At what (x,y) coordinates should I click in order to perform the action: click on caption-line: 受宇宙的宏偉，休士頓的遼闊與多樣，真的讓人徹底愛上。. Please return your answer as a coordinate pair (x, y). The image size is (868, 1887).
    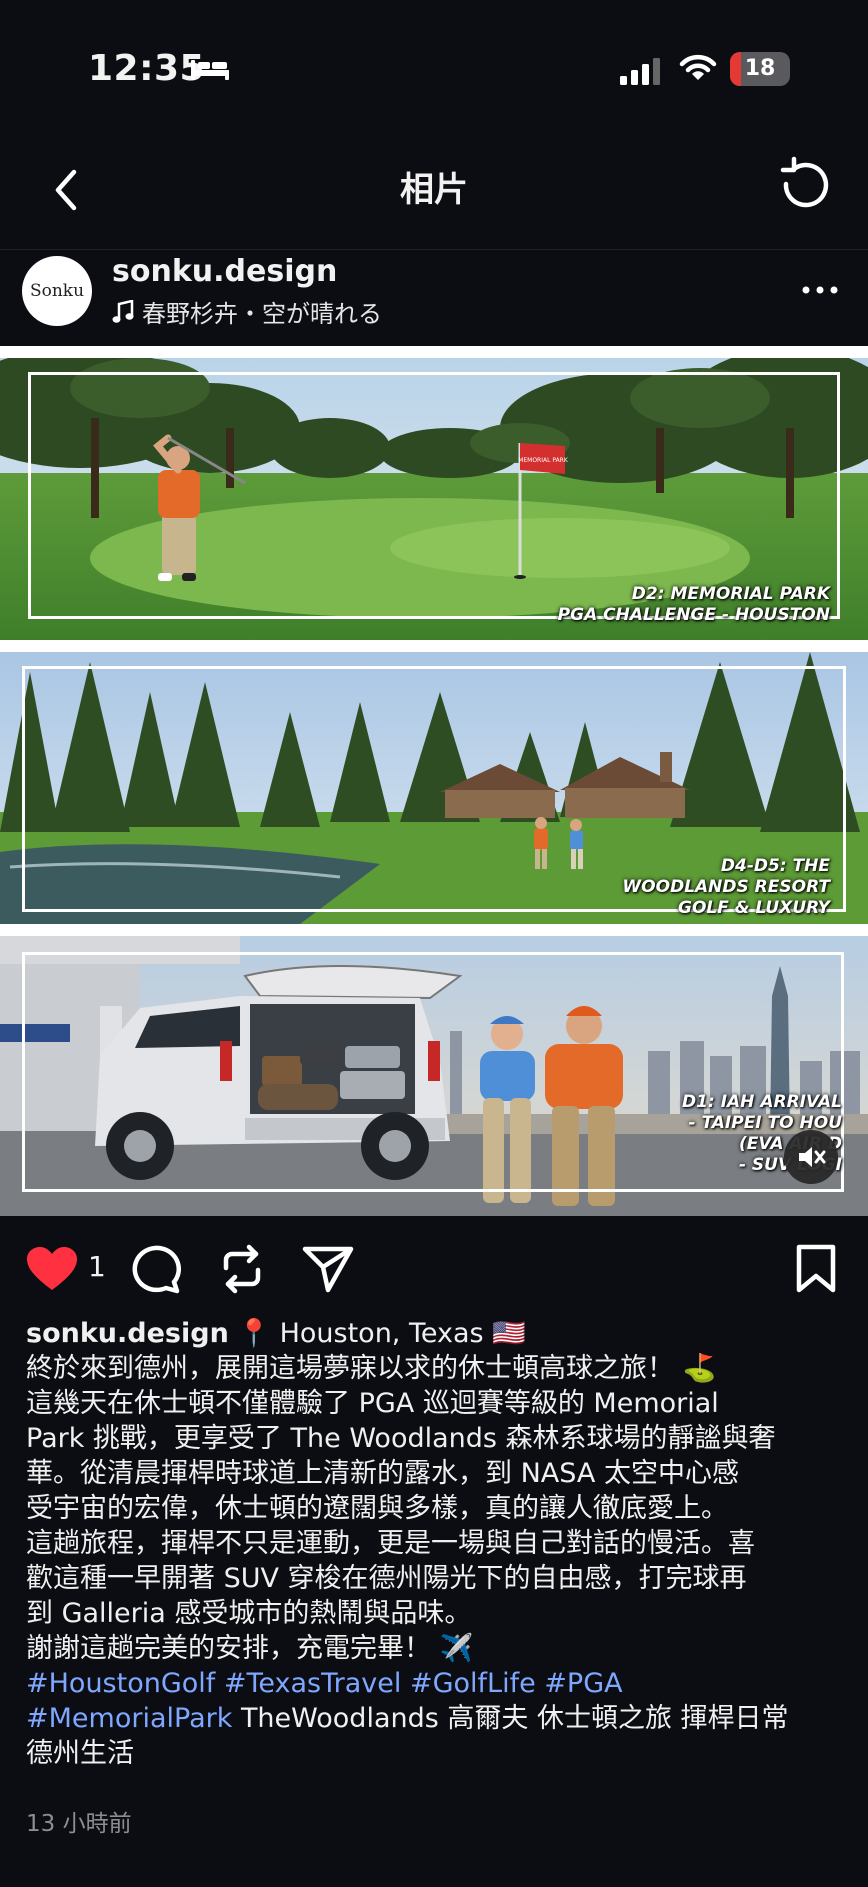
    Looking at the image, I should click on (377, 1508).